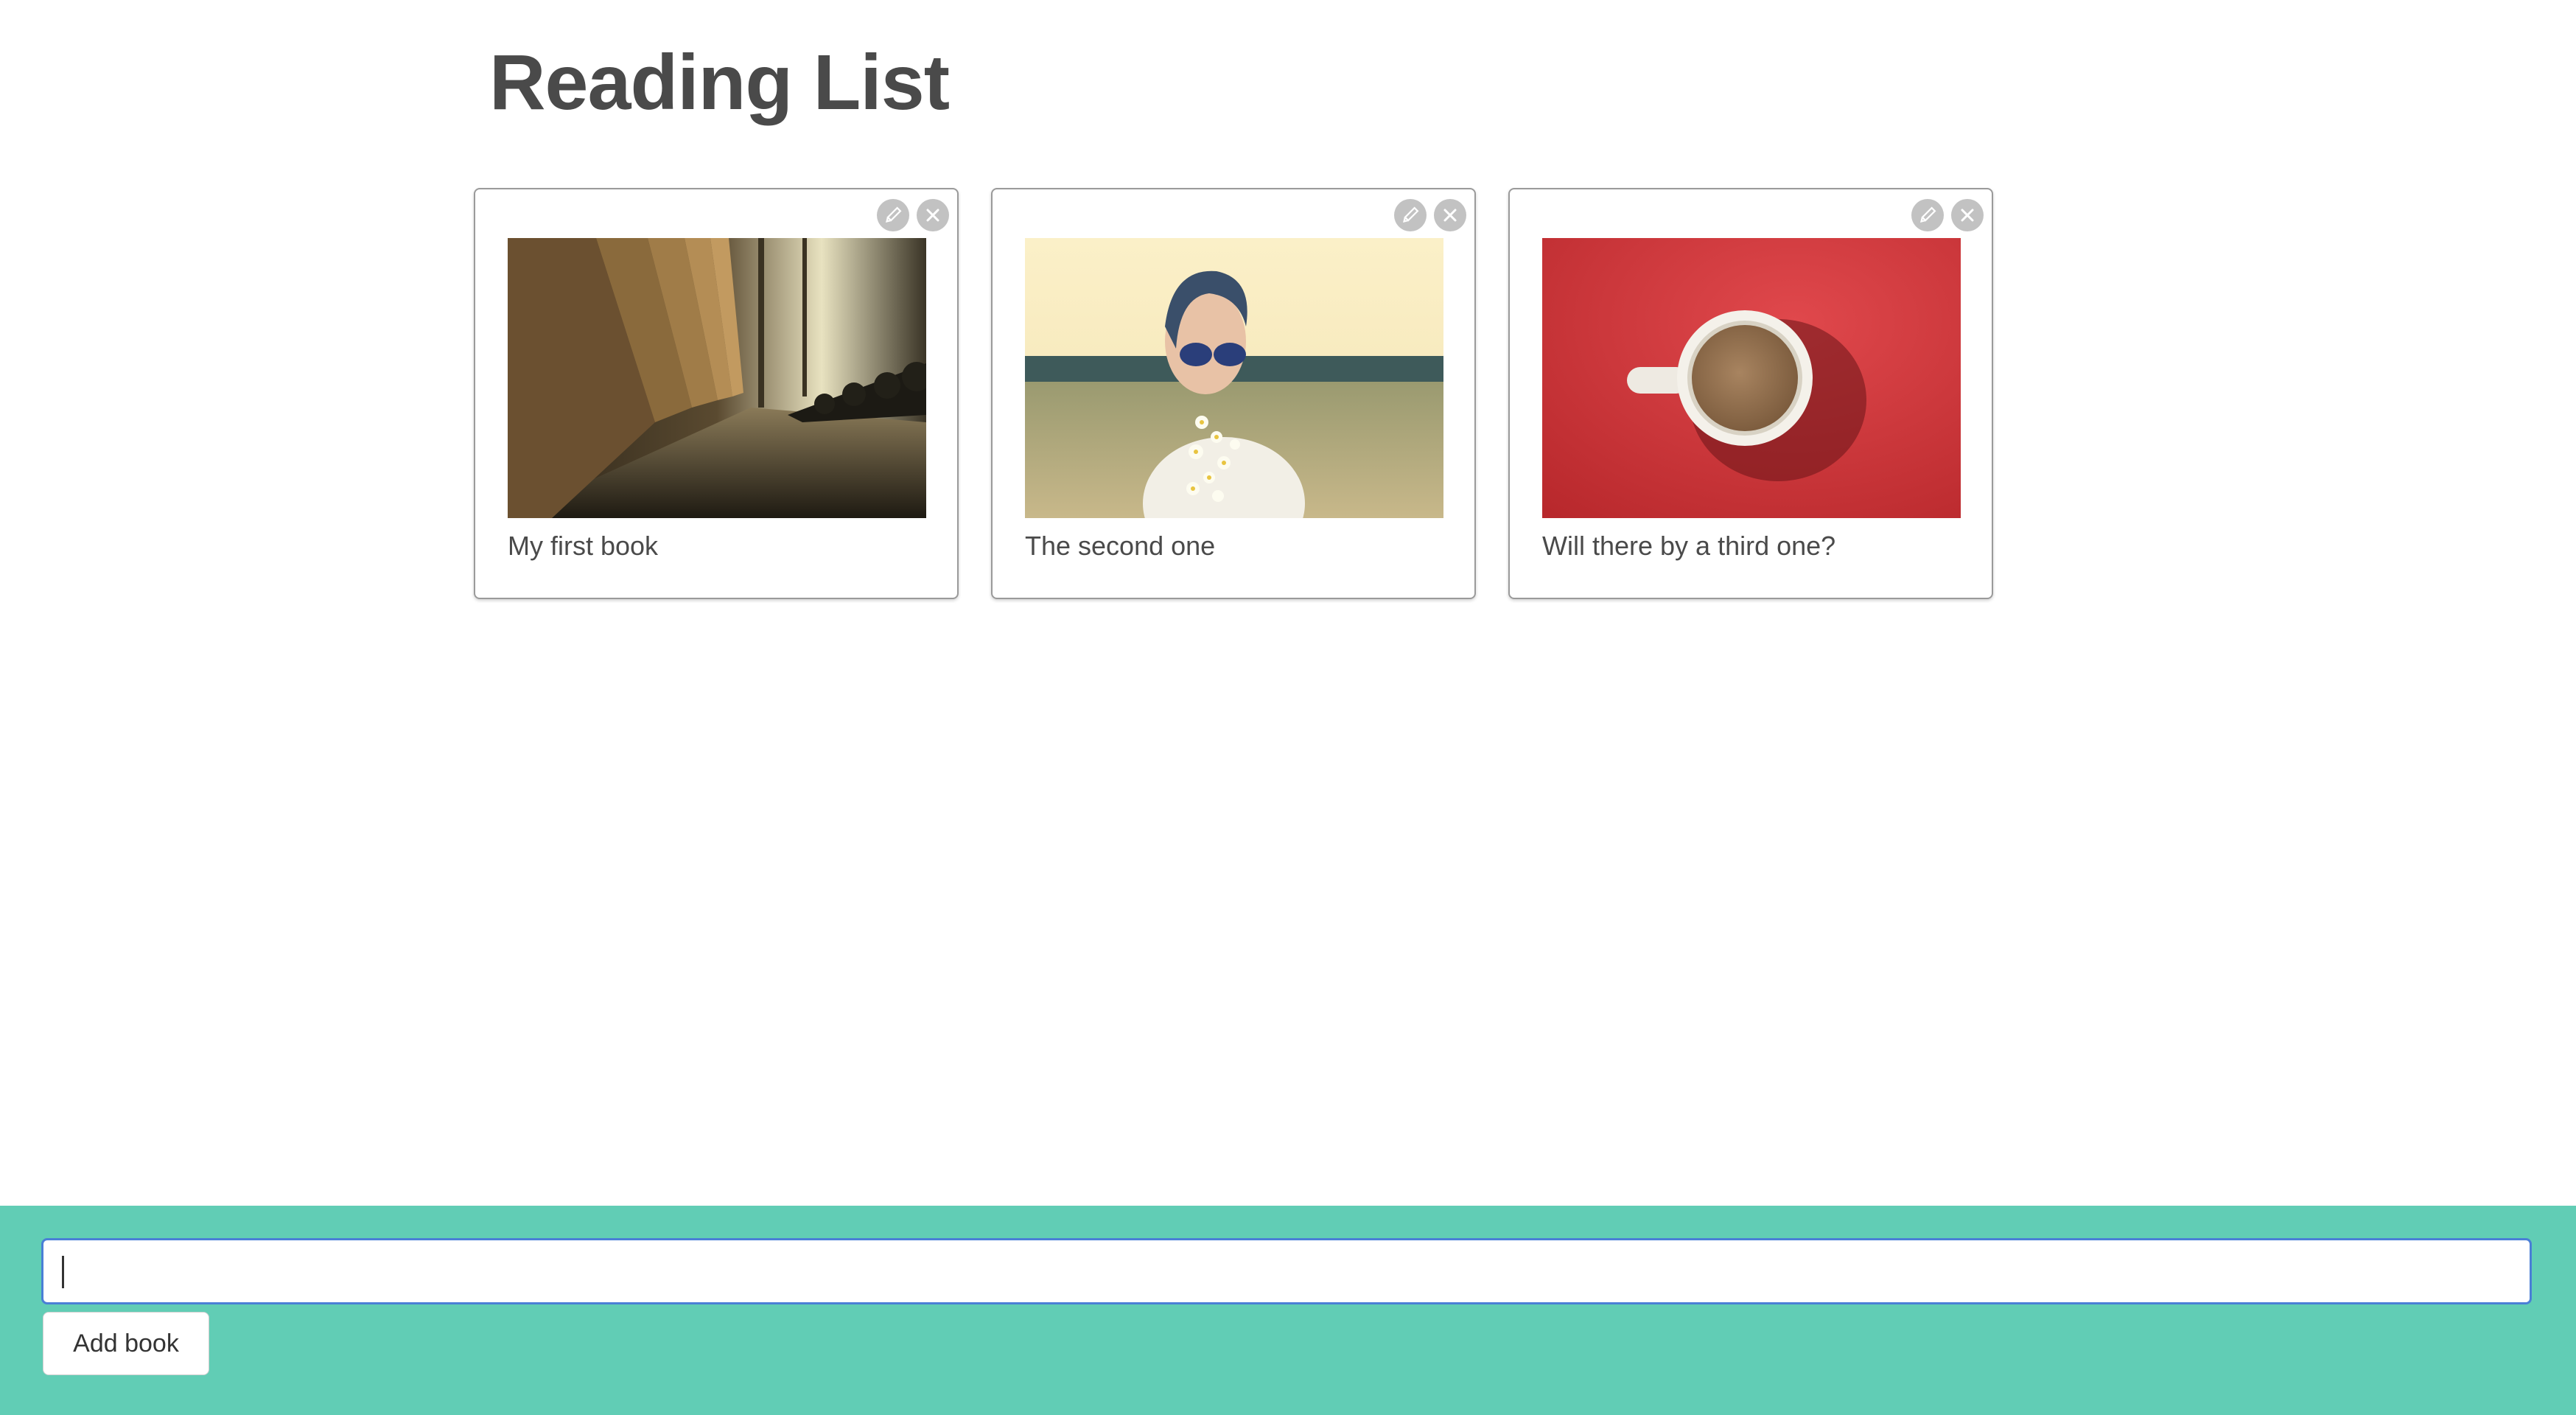  Describe the element at coordinates (719, 82) in the screenshot. I see `page-title: Reading List` at that location.